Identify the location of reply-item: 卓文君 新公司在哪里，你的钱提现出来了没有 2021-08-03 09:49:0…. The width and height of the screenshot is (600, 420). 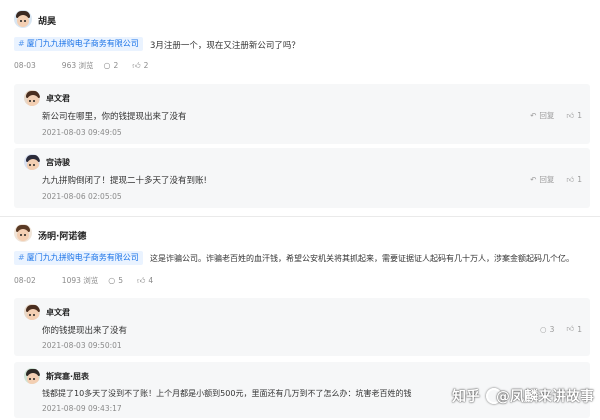
(302, 114).